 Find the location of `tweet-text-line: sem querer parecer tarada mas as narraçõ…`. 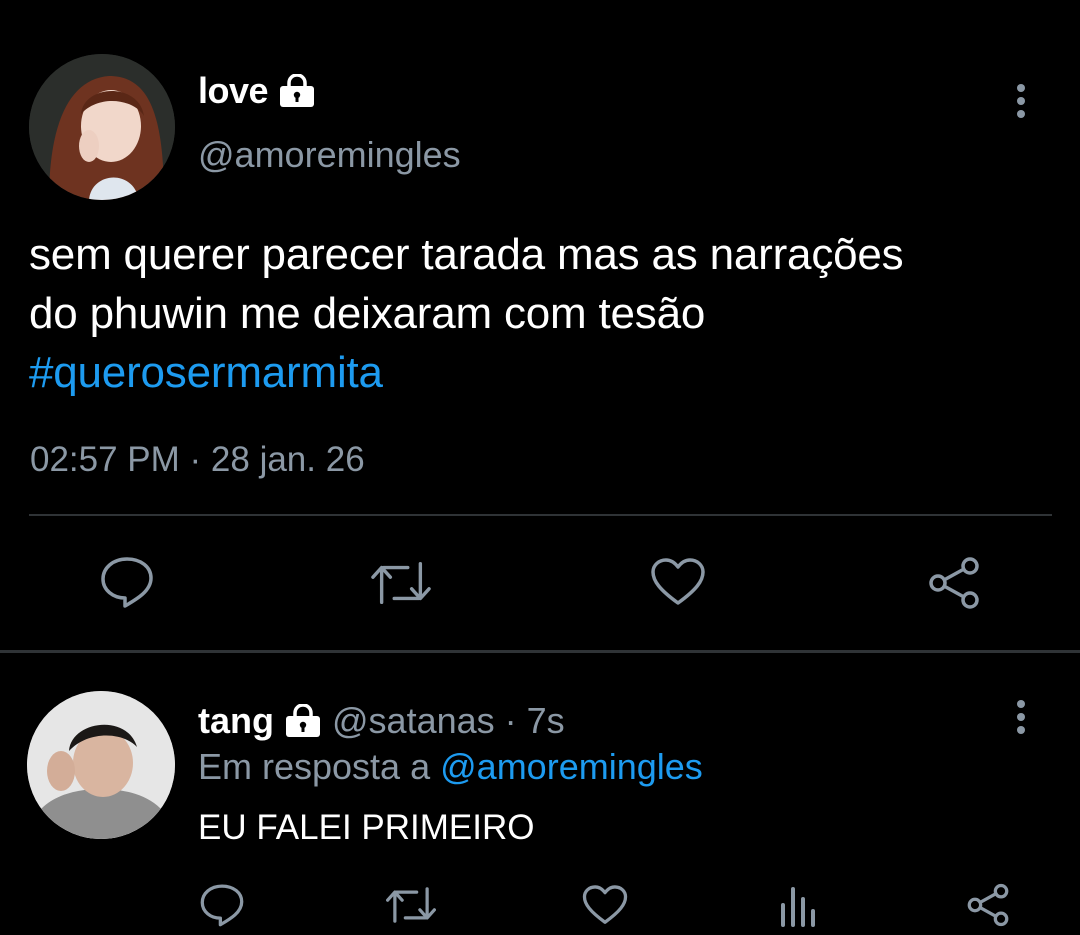

tweet-text-line: sem querer parecer tarada mas as narraçõ… is located at coordinates (466, 254).